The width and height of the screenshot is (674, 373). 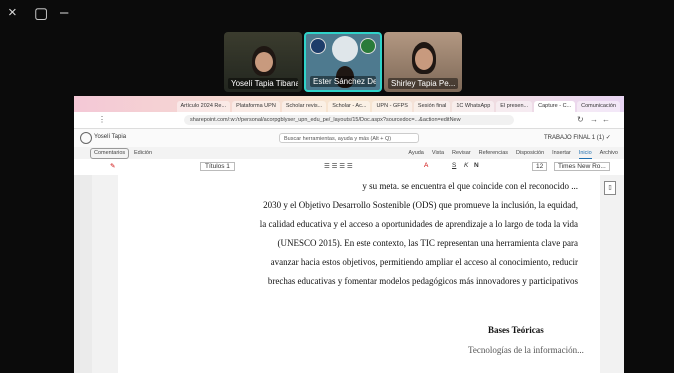 I want to click on left-sidebar, so click(x=83, y=274).